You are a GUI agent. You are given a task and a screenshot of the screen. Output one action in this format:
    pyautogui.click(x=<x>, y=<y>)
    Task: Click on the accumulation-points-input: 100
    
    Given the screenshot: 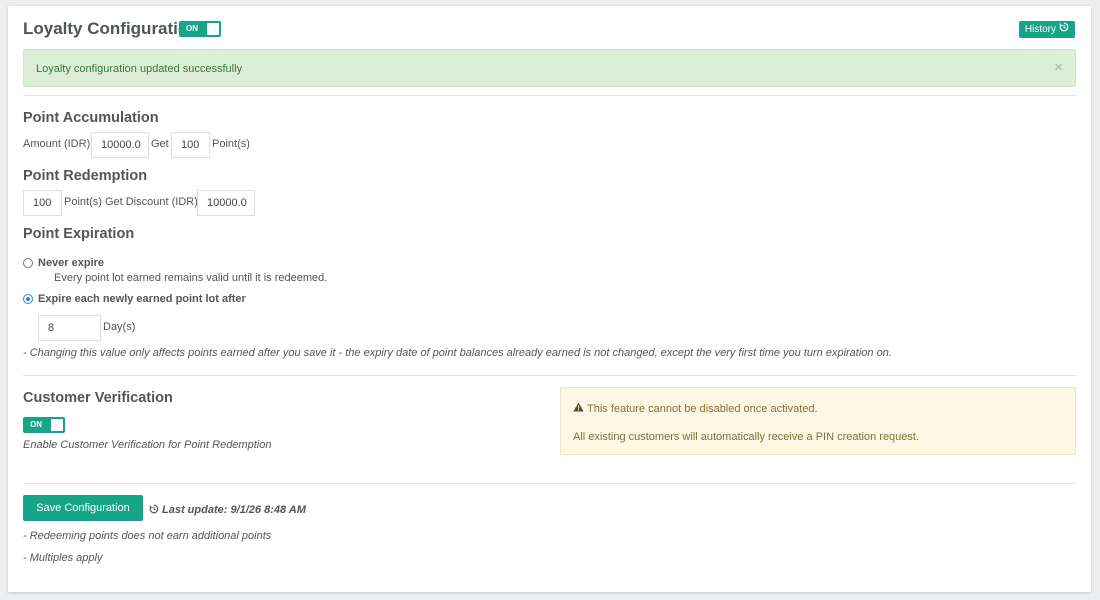 What is the action you would take?
    pyautogui.click(x=190, y=145)
    